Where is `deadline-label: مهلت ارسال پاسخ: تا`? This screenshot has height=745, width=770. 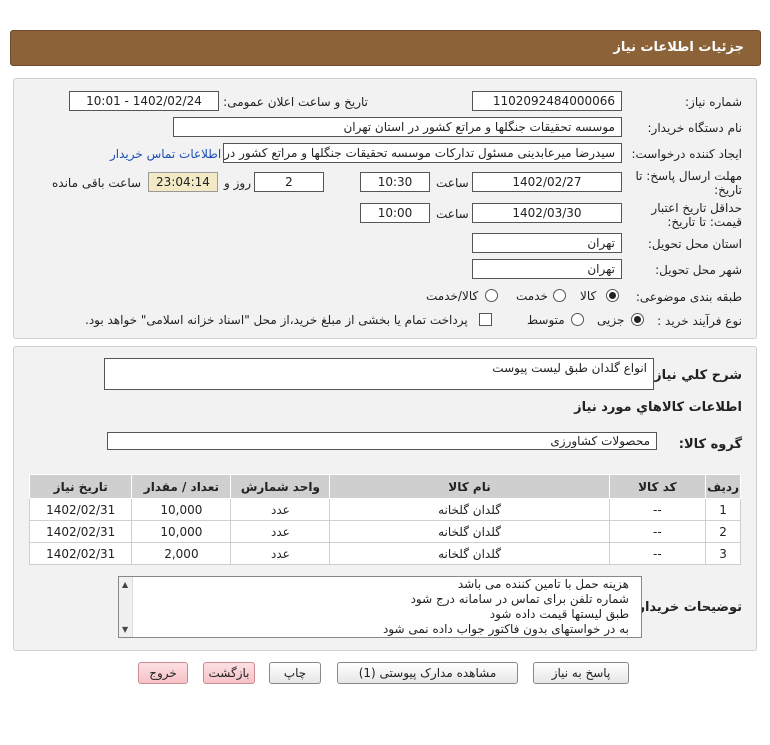 deadline-label: مهلت ارسال پاسخ: تا is located at coordinates (688, 176).